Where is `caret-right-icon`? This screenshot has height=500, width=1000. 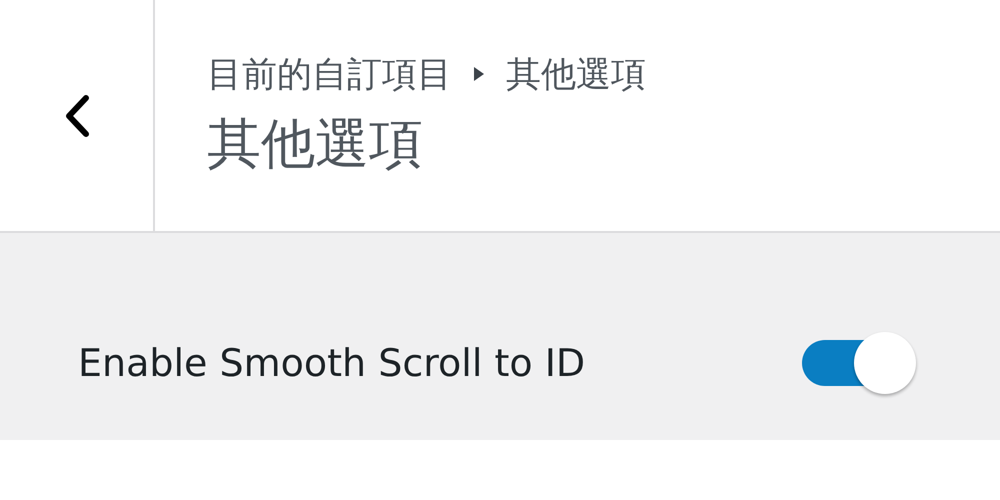 caret-right-icon is located at coordinates (479, 74).